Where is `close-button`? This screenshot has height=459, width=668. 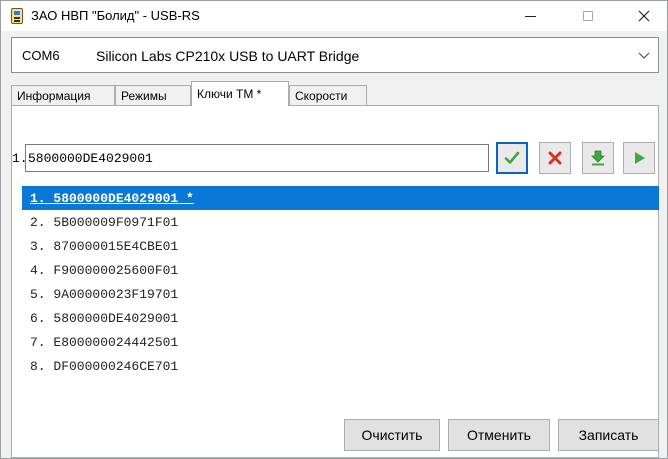 close-button is located at coordinates (644, 16).